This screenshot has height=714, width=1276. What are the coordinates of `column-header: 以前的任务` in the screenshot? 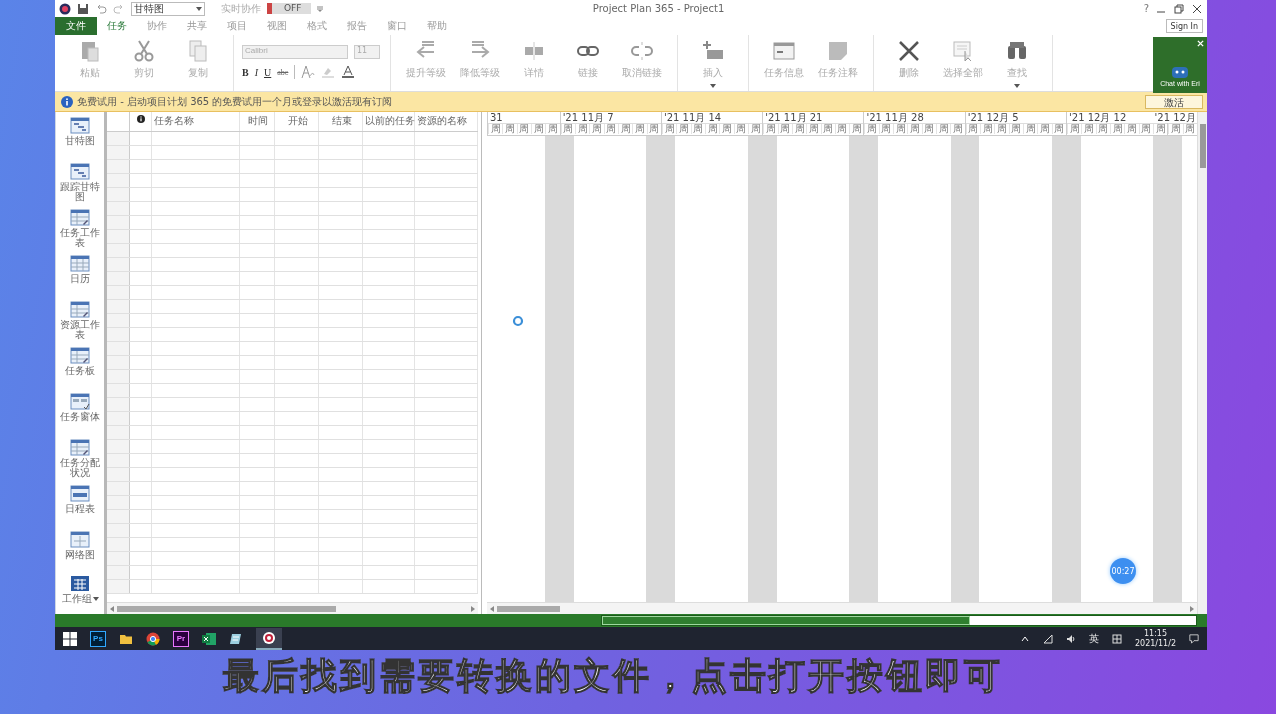 It's located at (389, 121).